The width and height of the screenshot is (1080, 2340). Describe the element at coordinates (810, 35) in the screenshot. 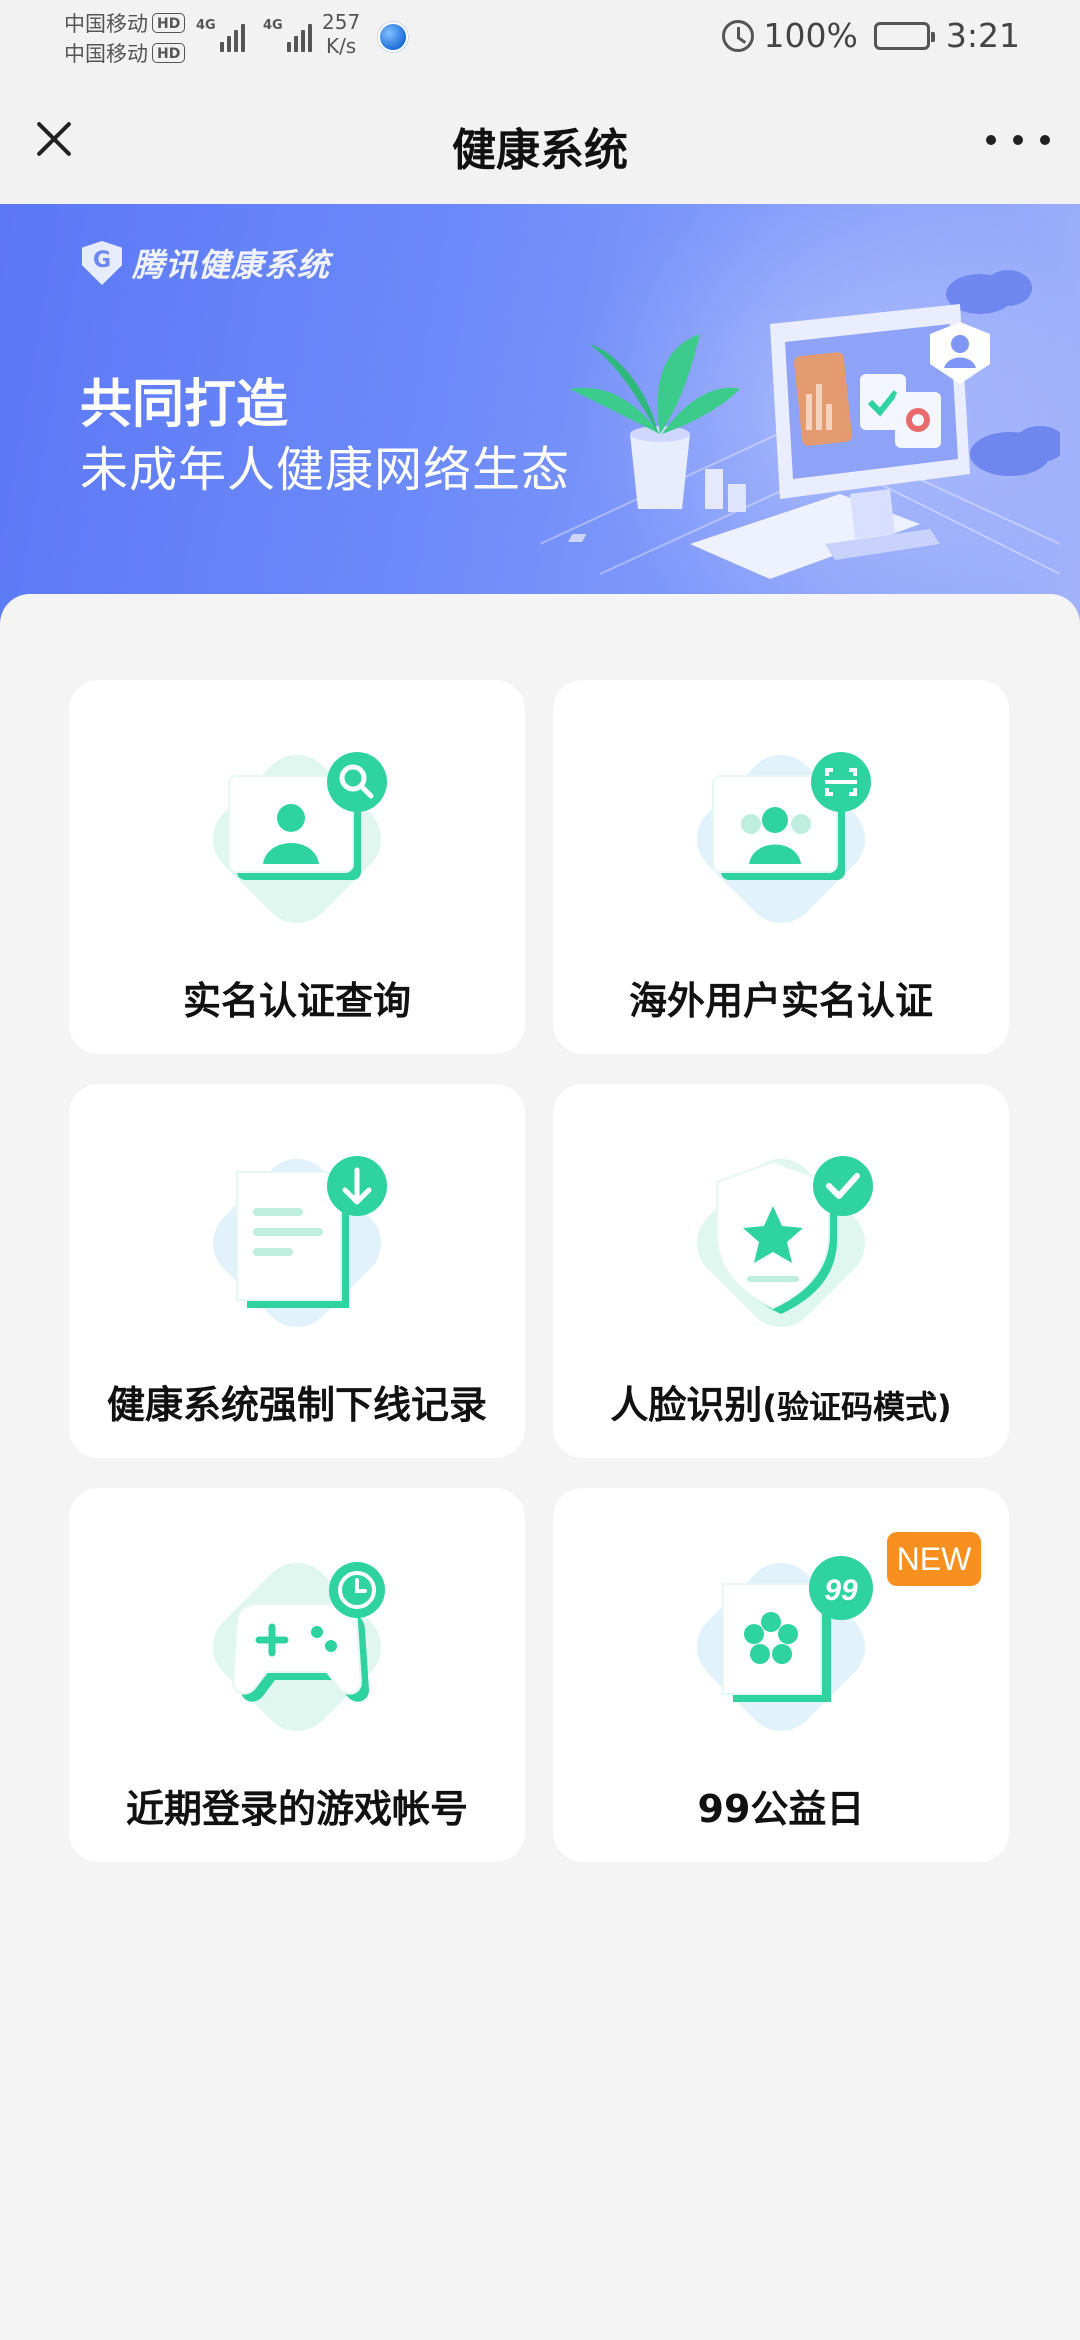

I see `battery-percent: 100%` at that location.